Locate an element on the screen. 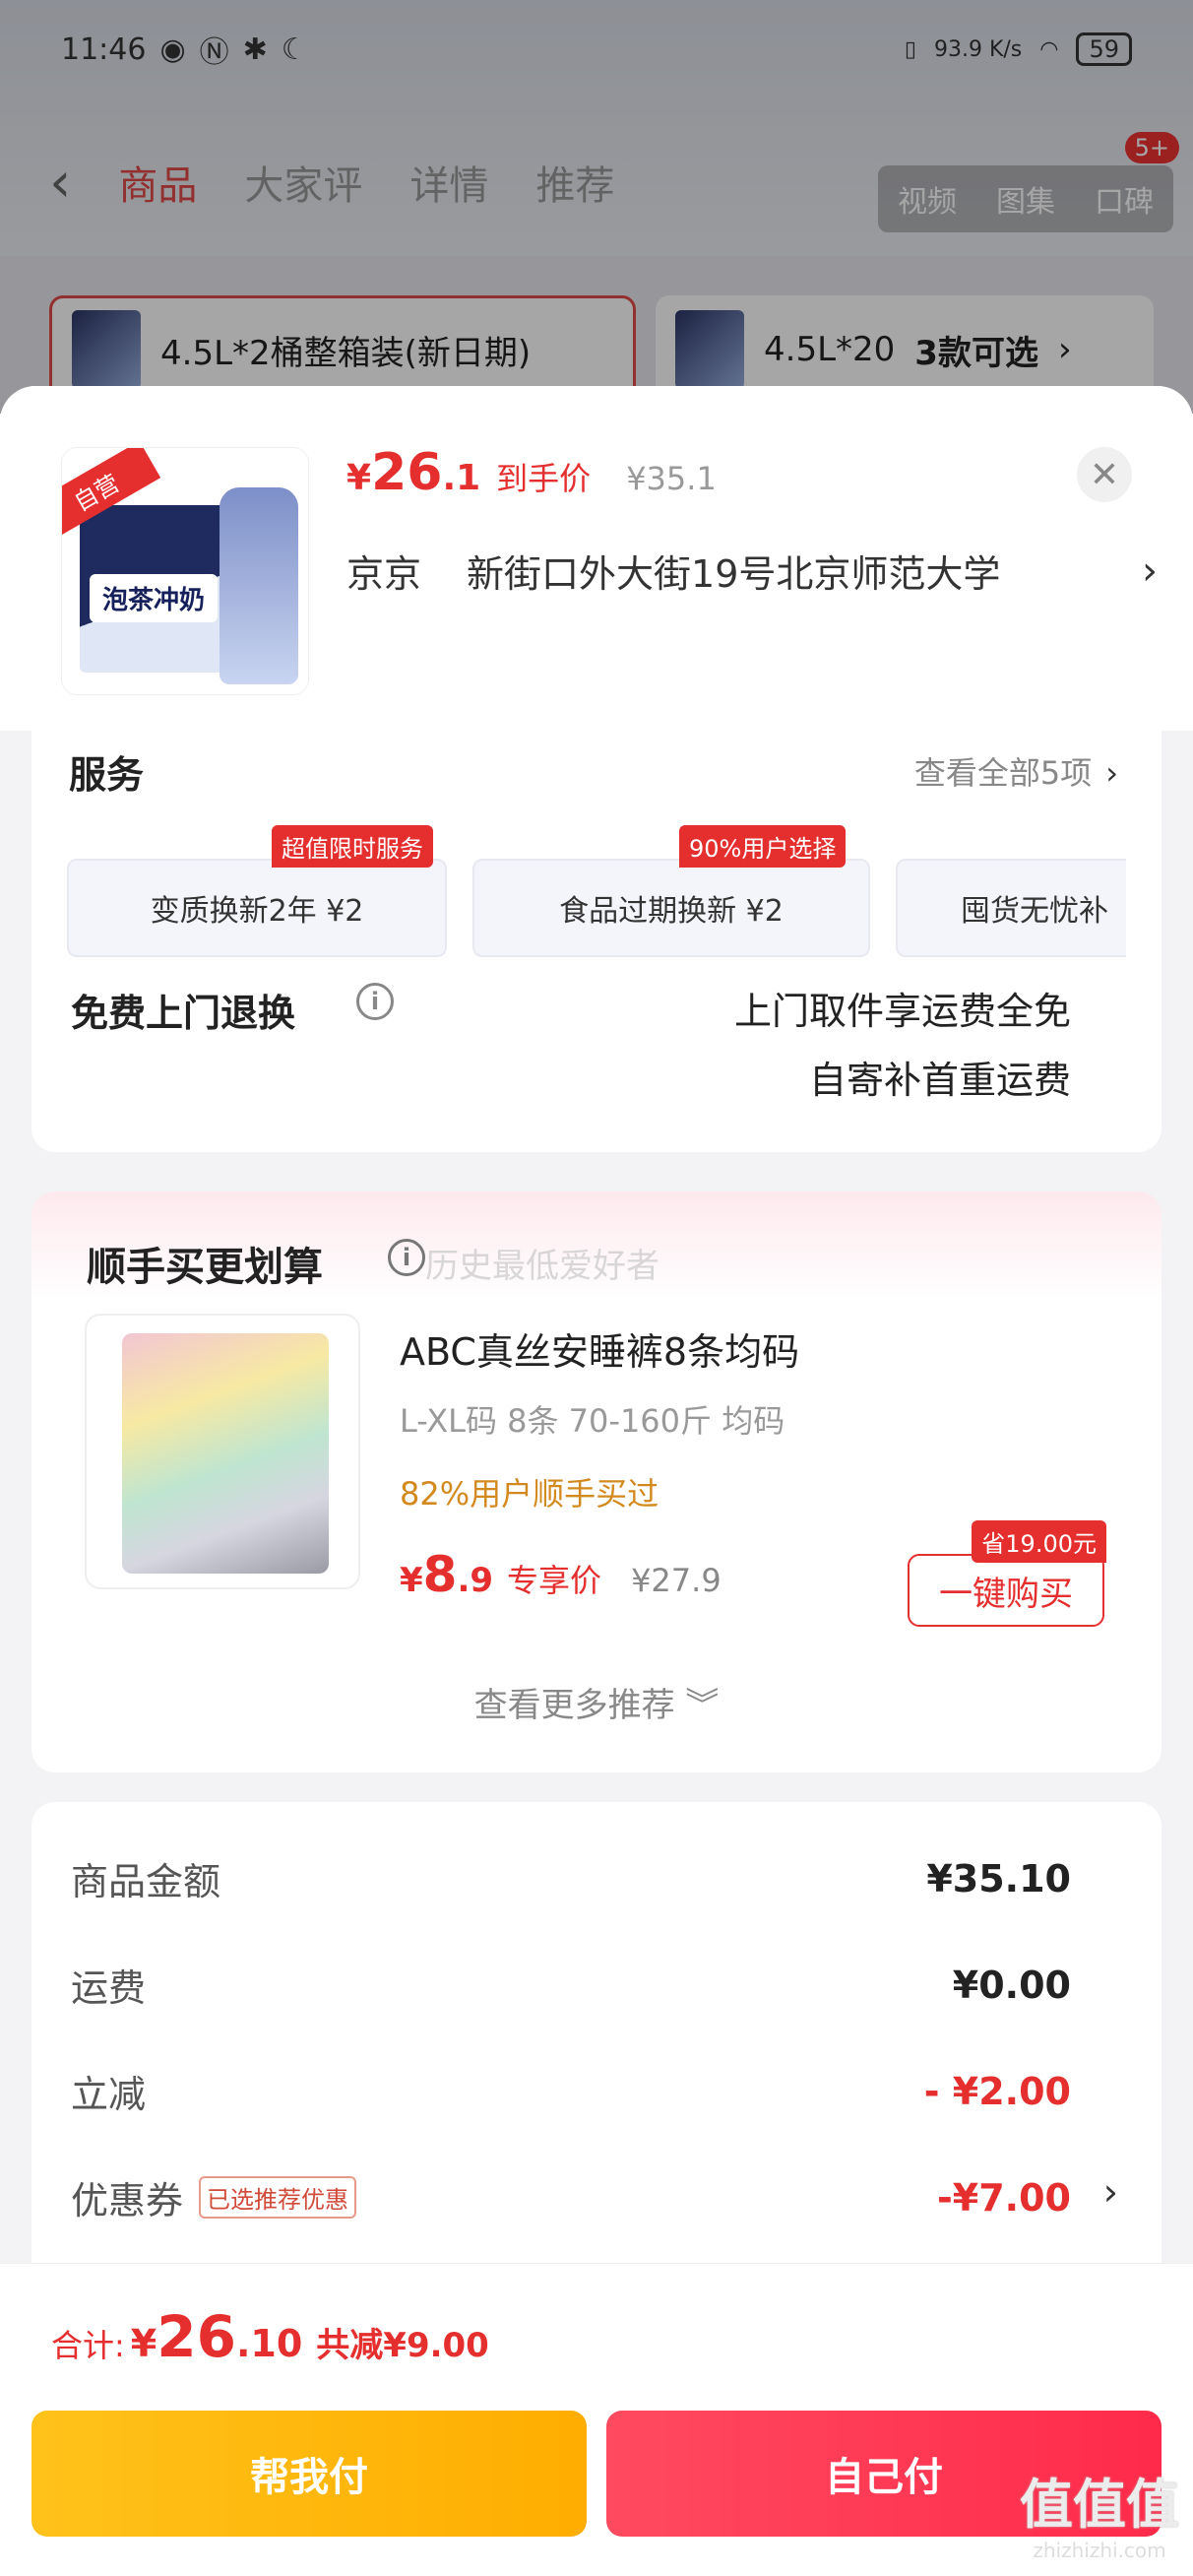  recommend-original-price: ¥27.9 is located at coordinates (676, 1580).